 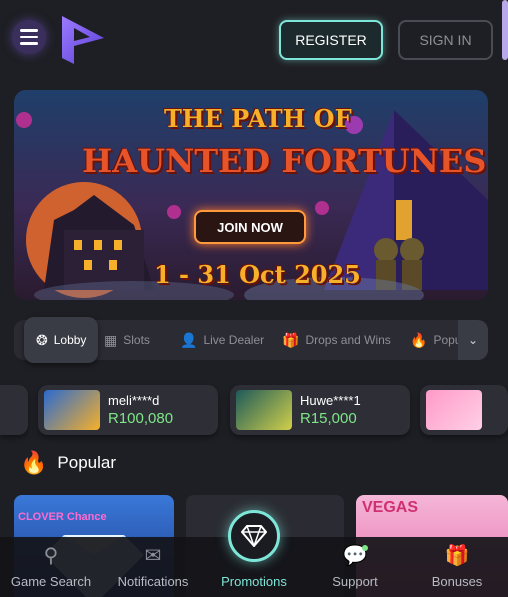 I want to click on winner-amount: R15,000, so click(x=328, y=418).